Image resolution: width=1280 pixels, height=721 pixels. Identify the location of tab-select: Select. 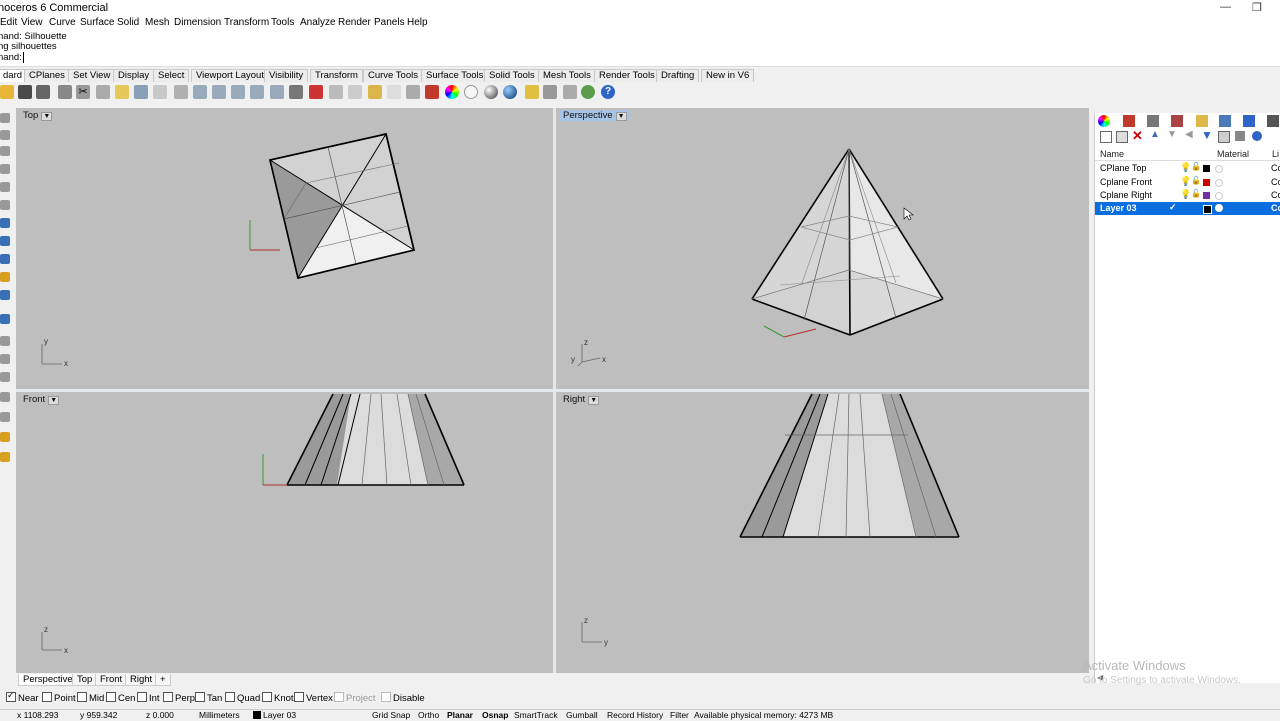
(171, 75).